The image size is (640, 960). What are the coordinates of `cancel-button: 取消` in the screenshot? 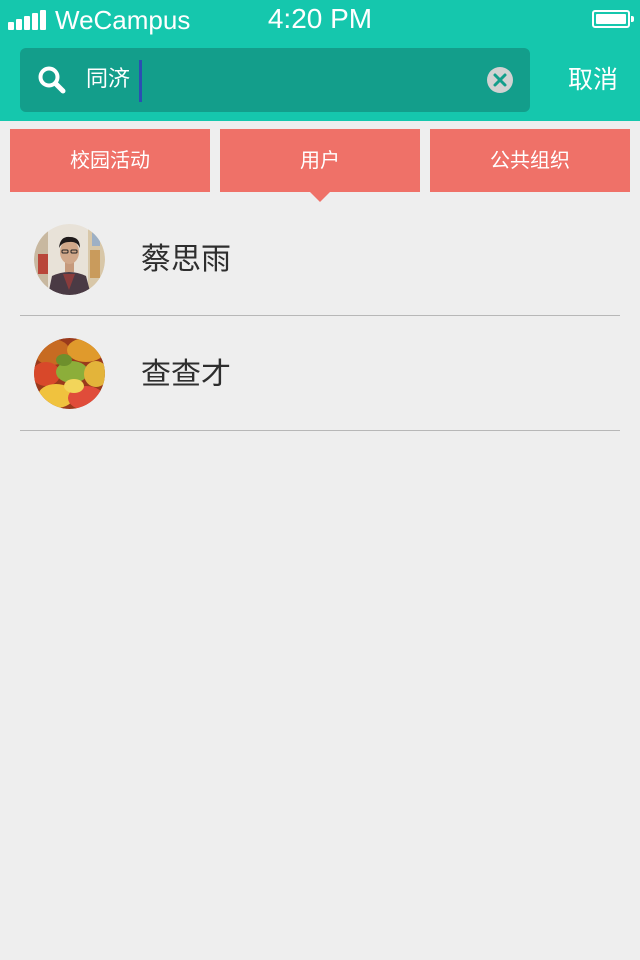 It's located at (593, 80).